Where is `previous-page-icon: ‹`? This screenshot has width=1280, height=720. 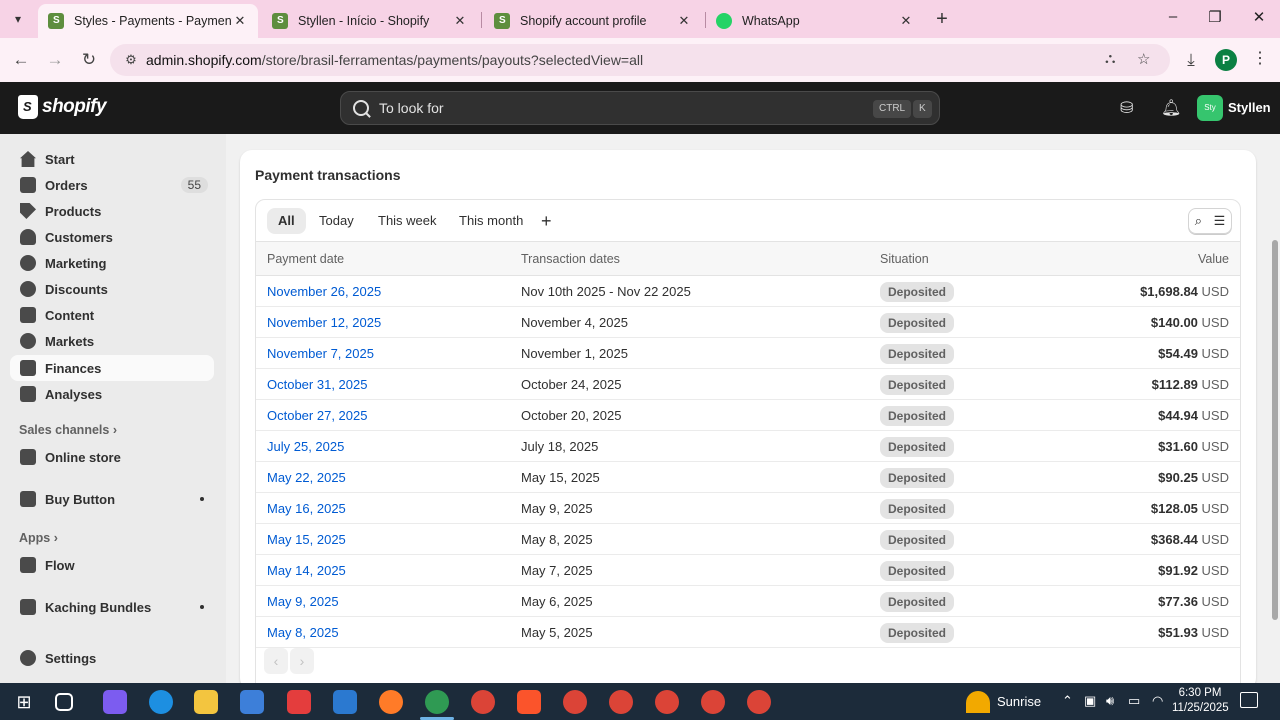
previous-page-icon: ‹ is located at coordinates (276, 661).